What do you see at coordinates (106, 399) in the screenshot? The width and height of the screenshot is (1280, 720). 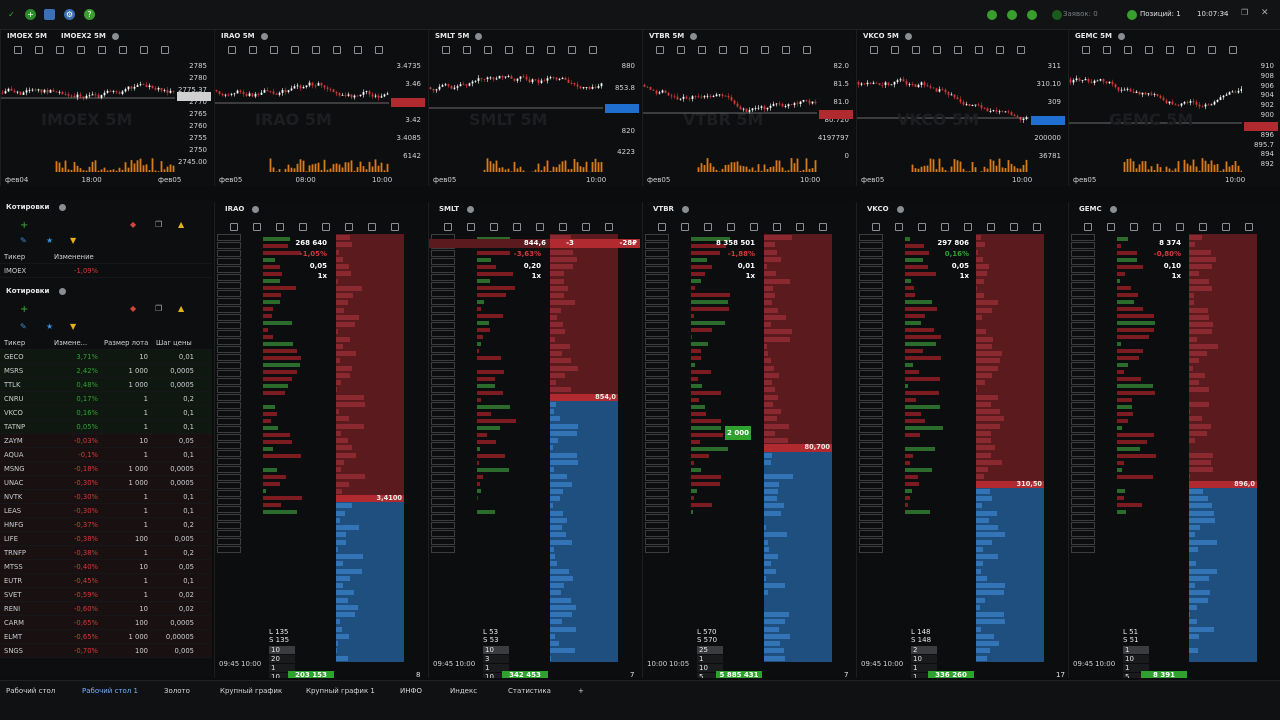 I see `watchlist-row: CNRU 0,17% 1 0,2` at bounding box center [106, 399].